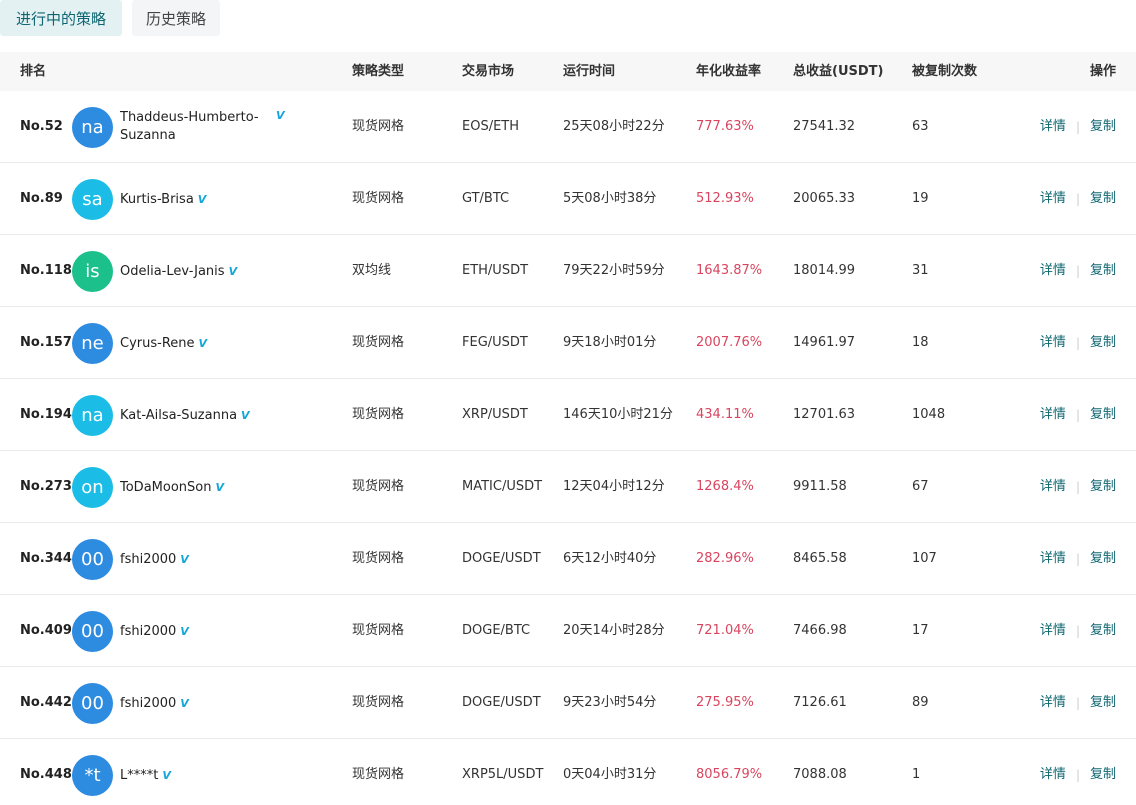 The image size is (1136, 805). What do you see at coordinates (725, 198) in the screenshot?
I see `annual-yield: 512.93%` at bounding box center [725, 198].